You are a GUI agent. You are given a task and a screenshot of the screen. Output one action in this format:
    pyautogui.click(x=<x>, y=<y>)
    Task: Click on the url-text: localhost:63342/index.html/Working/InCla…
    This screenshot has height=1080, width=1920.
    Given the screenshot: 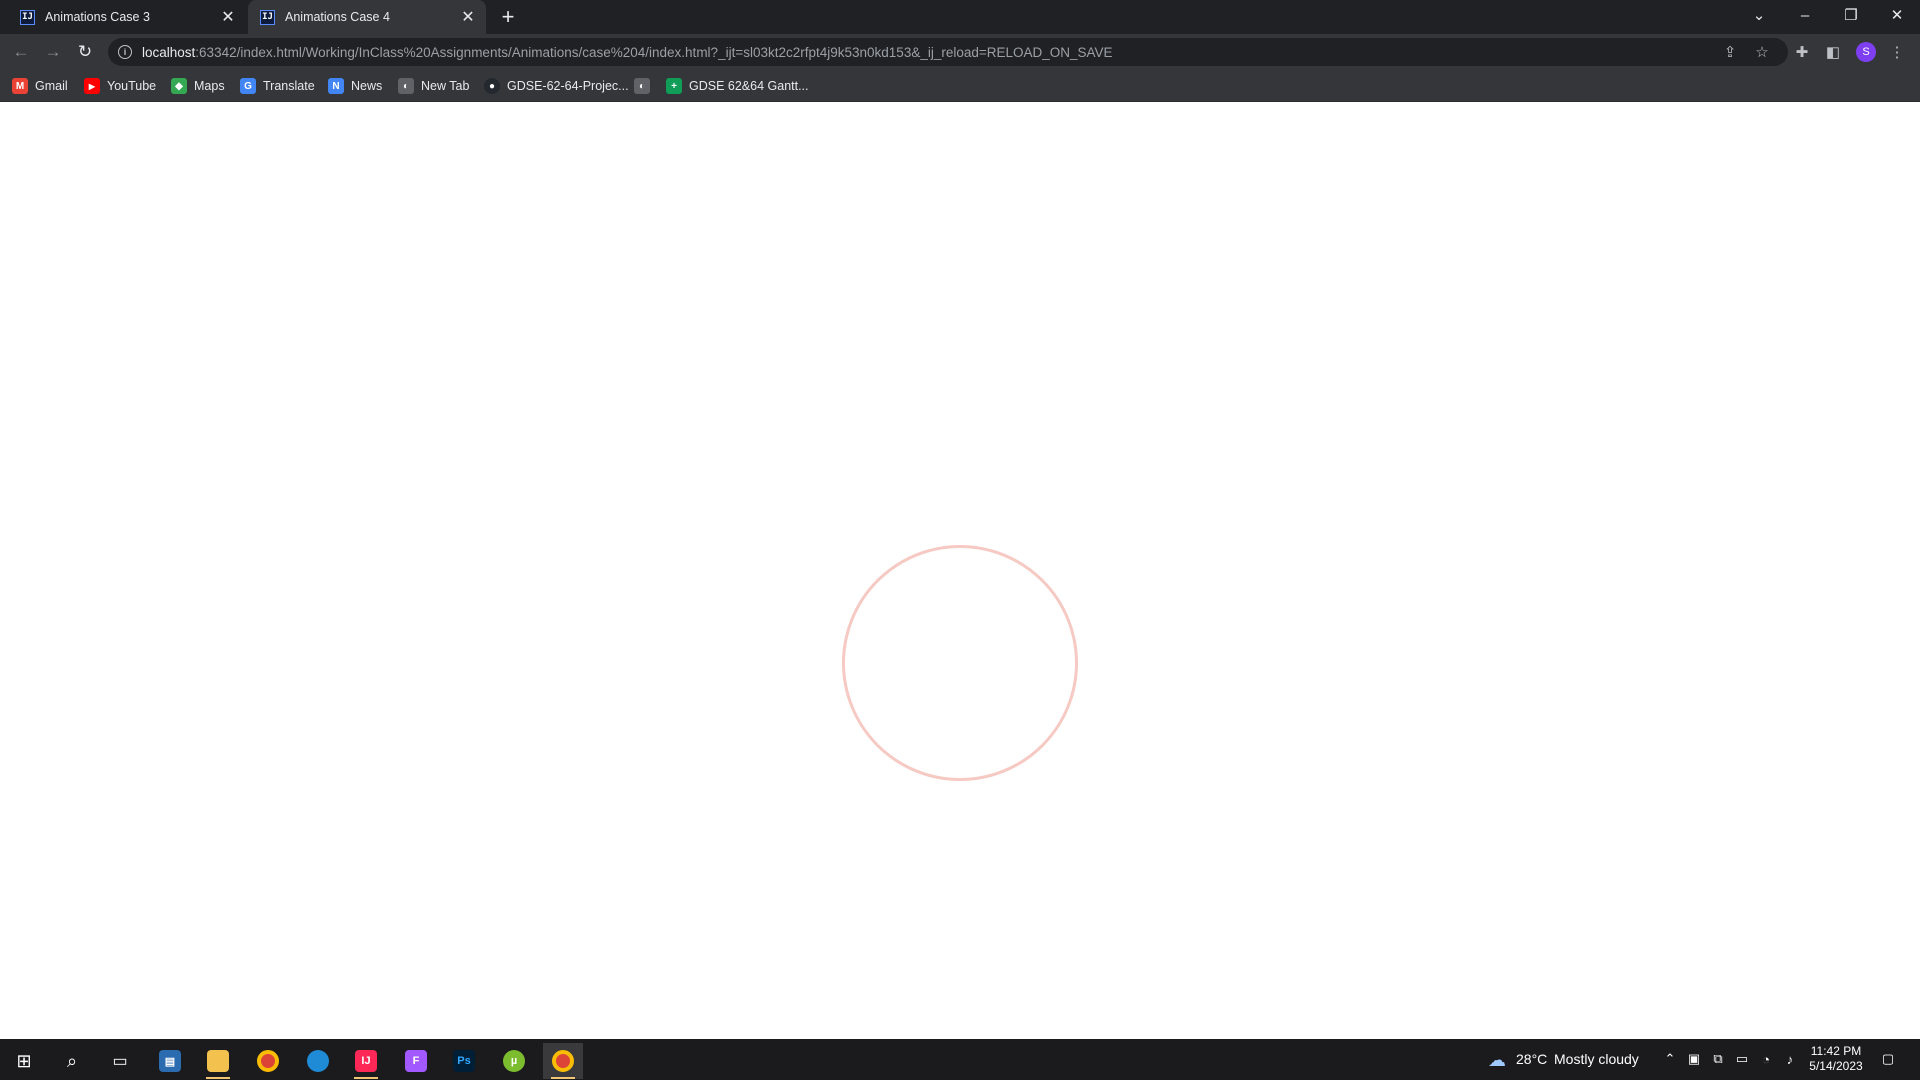 What is the action you would take?
    pyautogui.click(x=627, y=52)
    